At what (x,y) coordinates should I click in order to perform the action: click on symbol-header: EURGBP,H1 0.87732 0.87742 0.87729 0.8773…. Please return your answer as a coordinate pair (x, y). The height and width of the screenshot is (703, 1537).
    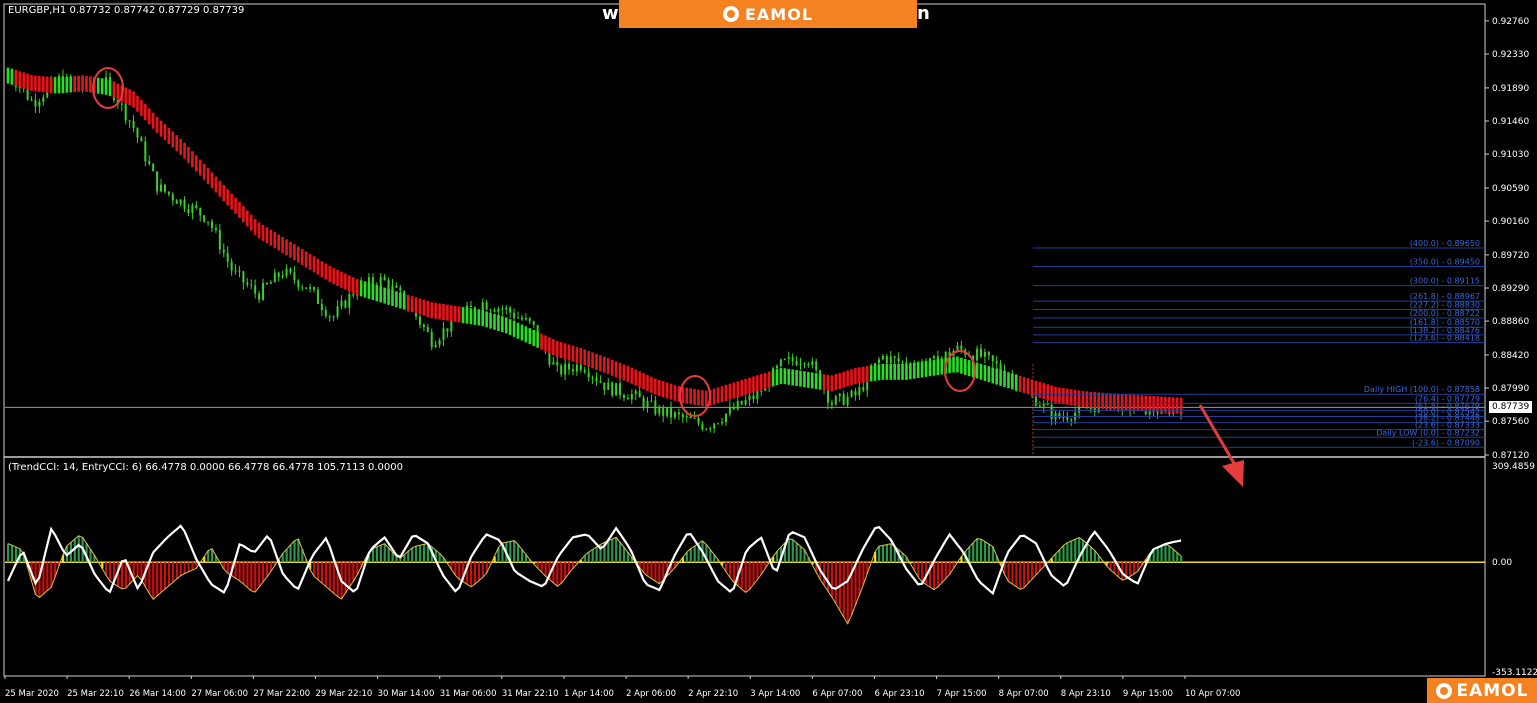
    Looking at the image, I should click on (126, 10).